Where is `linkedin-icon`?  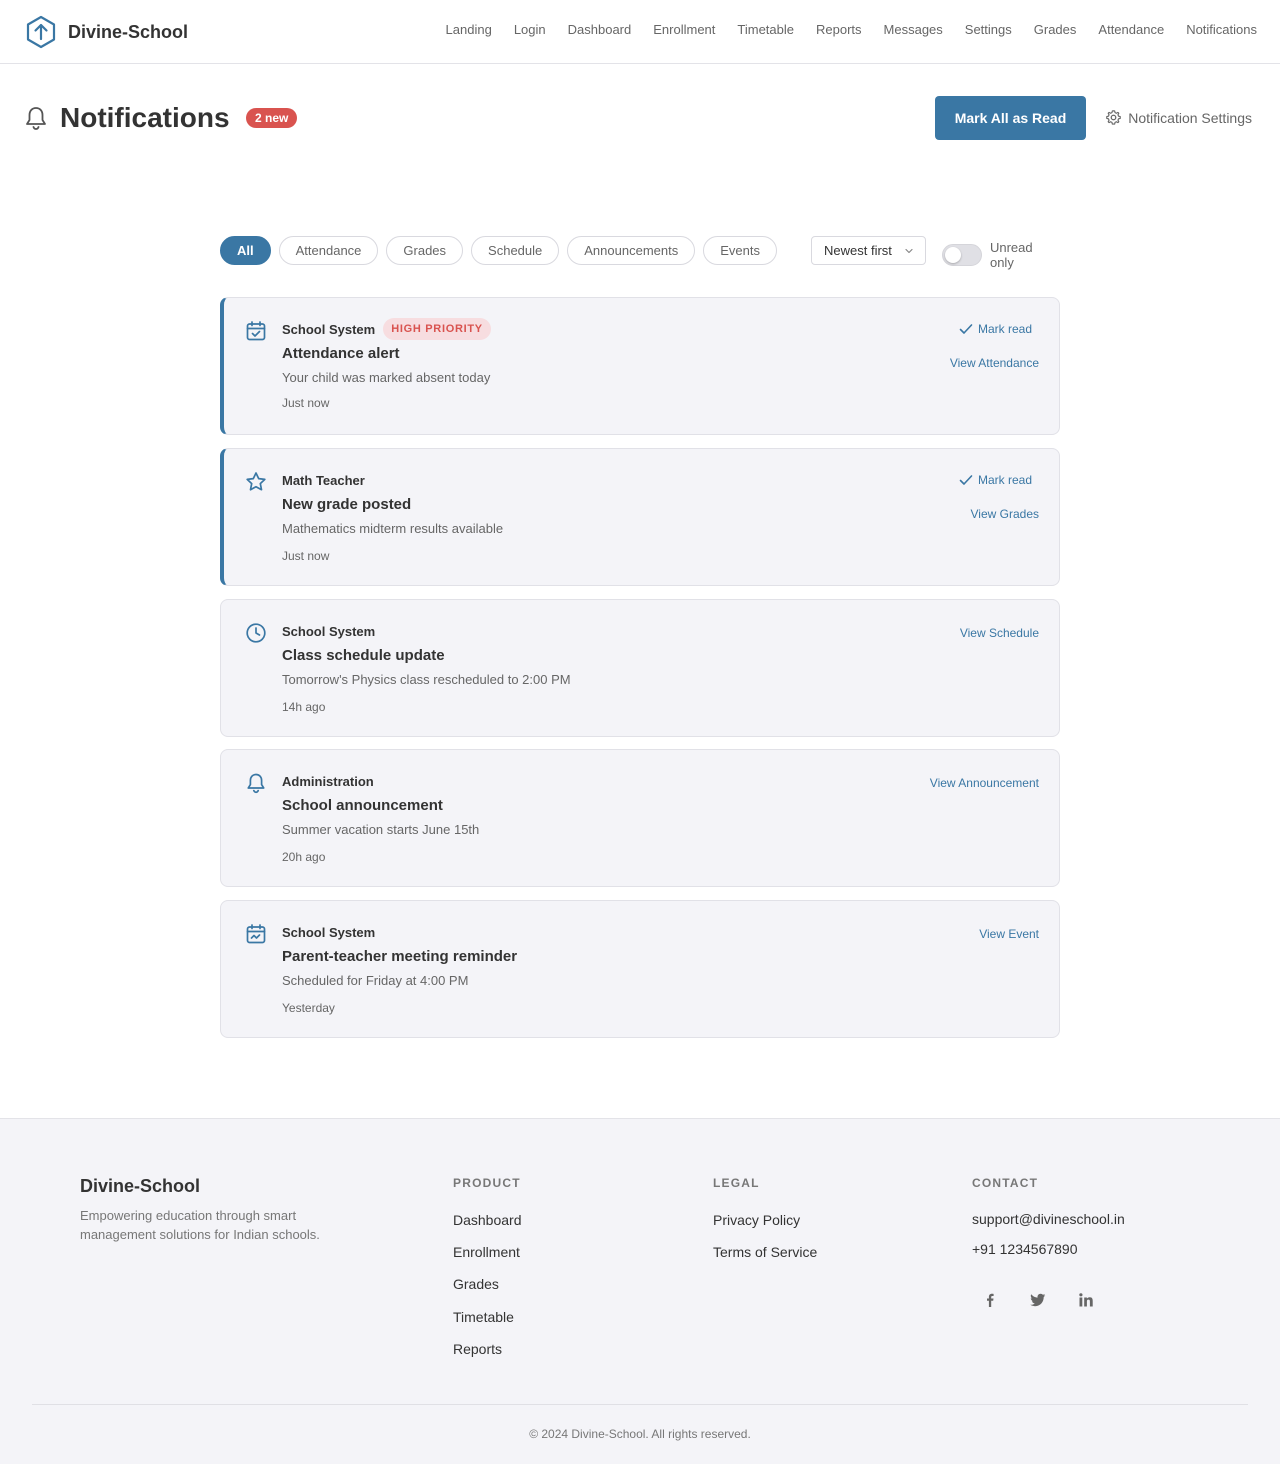 linkedin-icon is located at coordinates (1086, 1300).